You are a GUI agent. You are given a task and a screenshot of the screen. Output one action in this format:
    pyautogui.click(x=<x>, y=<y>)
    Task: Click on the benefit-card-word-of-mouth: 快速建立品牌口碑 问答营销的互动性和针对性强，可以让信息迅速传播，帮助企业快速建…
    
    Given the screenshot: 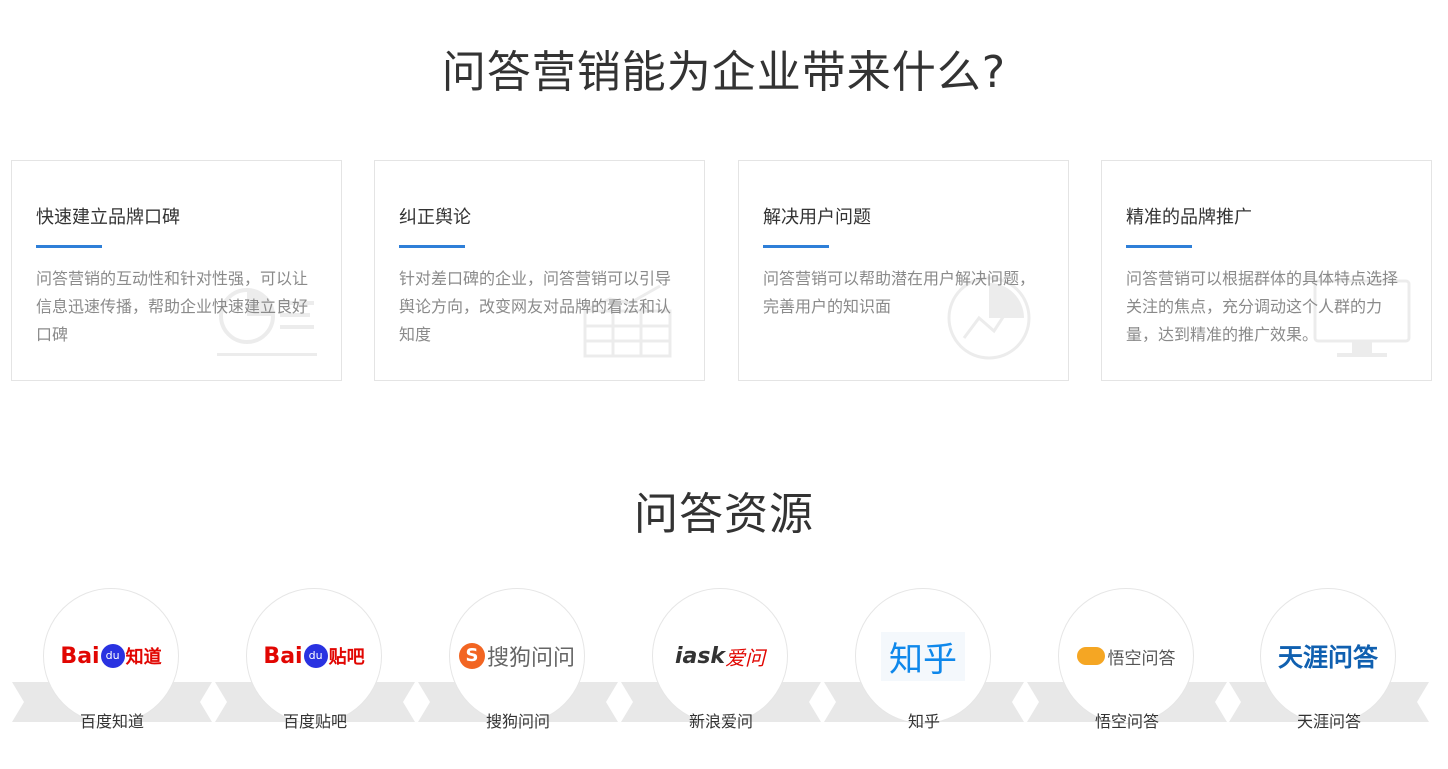 What is the action you would take?
    pyautogui.click(x=176, y=270)
    